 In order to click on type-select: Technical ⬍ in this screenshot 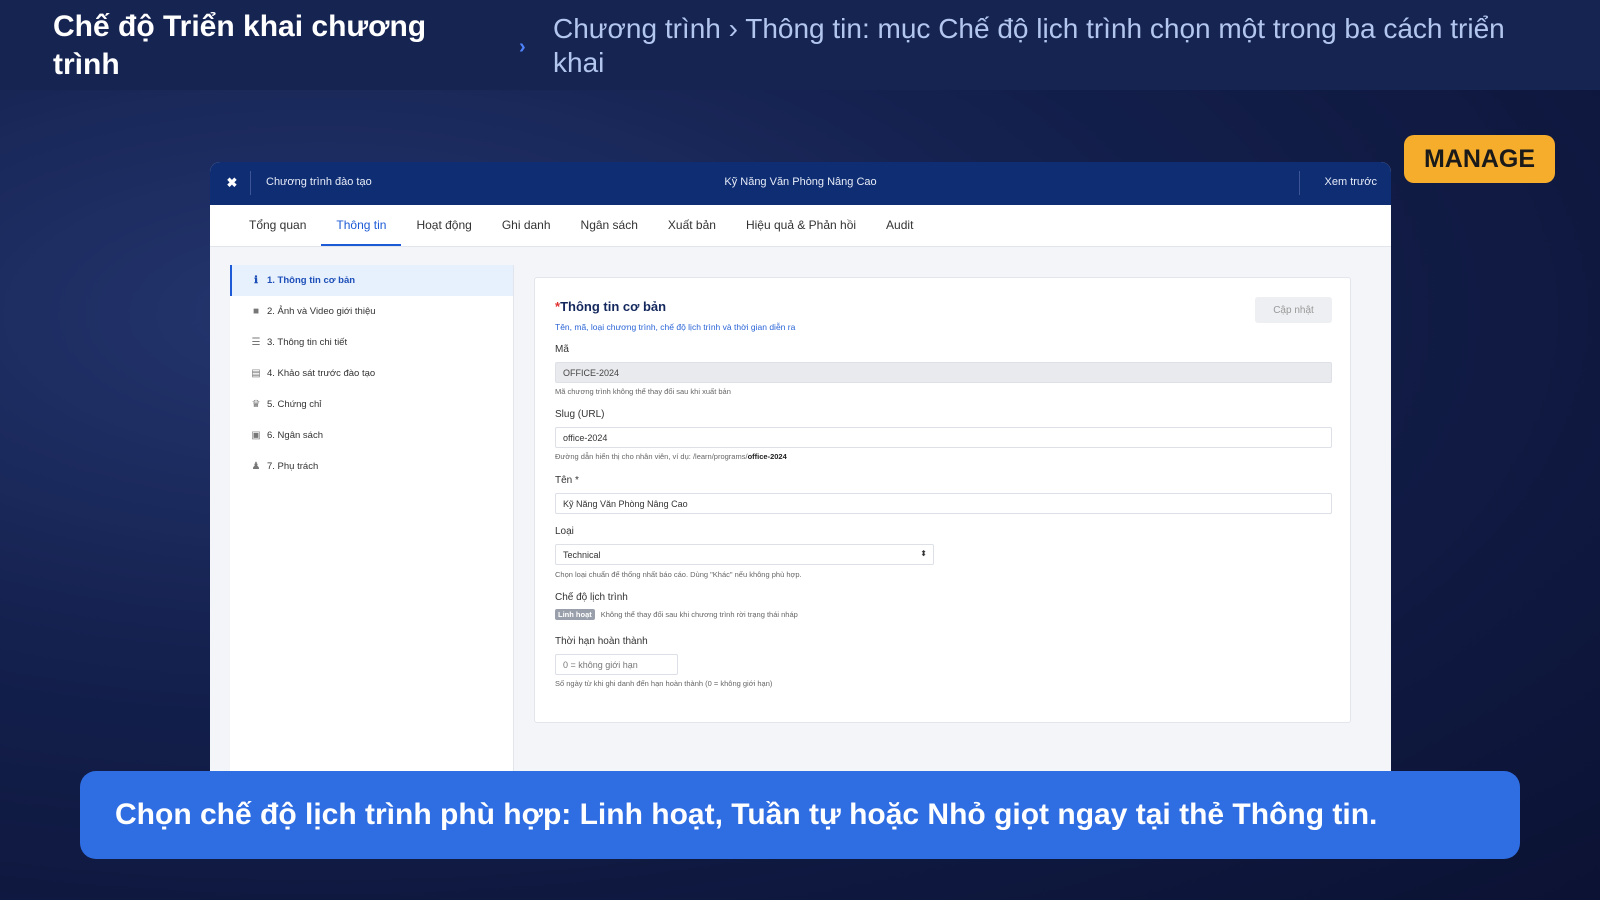, I will do `click(744, 554)`.